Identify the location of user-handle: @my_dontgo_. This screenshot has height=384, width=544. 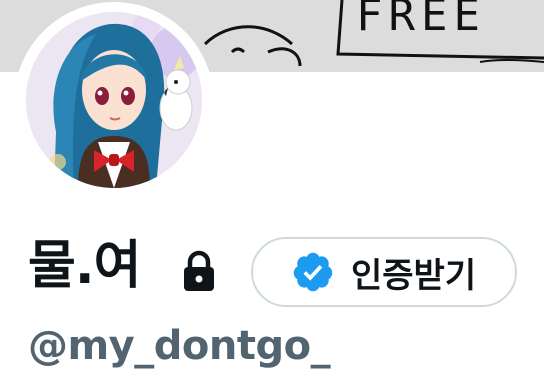
(179, 346).